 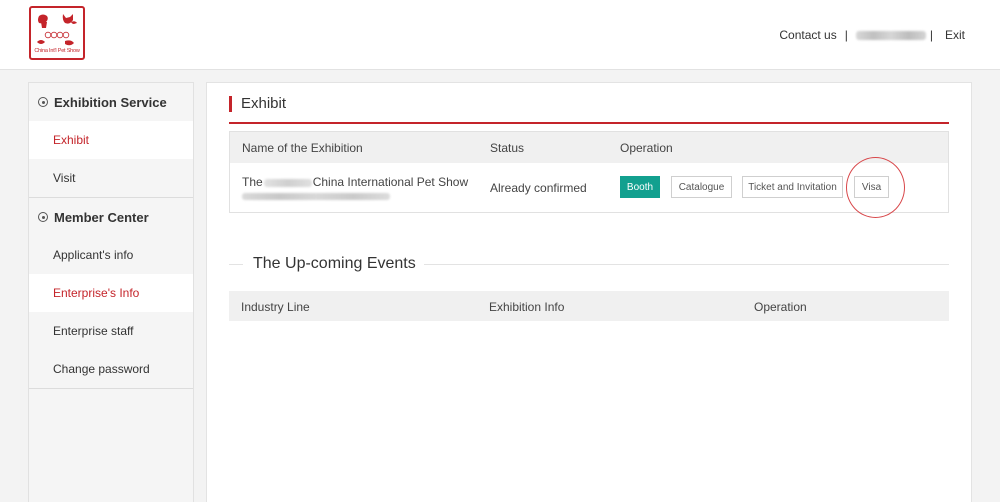 What do you see at coordinates (538, 188) in the screenshot?
I see `status-text: Already confirmed` at bounding box center [538, 188].